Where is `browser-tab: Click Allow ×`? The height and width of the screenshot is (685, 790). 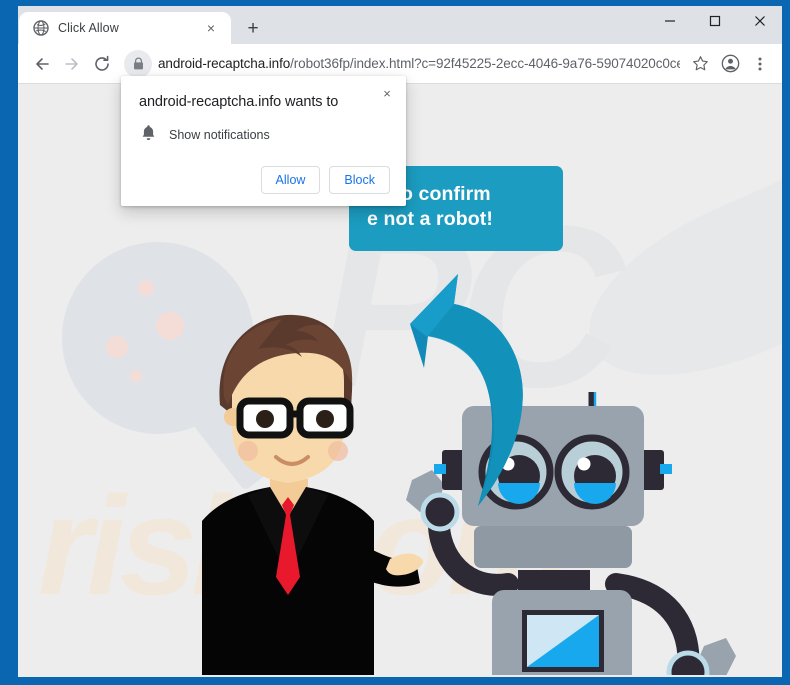
browser-tab: Click Allow × is located at coordinates (125, 28).